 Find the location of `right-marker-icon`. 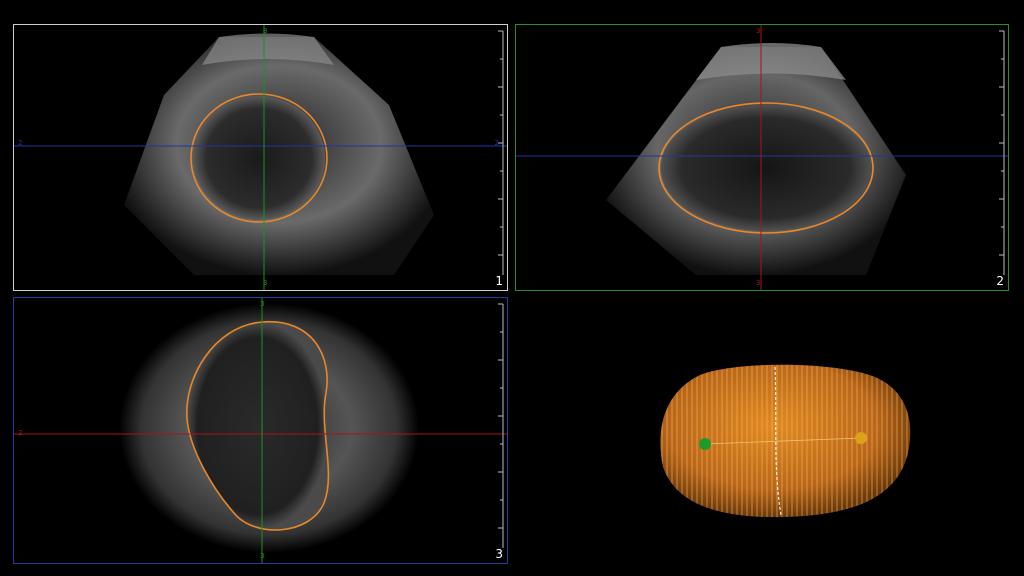

right-marker-icon is located at coordinates (861, 438).